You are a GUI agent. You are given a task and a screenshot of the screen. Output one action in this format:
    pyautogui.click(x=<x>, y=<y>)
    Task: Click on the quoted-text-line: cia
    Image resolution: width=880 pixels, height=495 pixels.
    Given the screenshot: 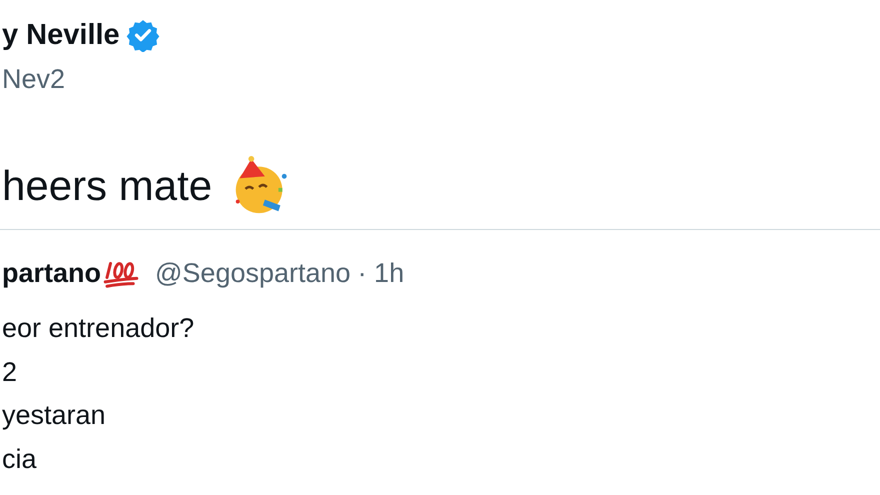 What is the action you would take?
    pyautogui.click(x=20, y=459)
    